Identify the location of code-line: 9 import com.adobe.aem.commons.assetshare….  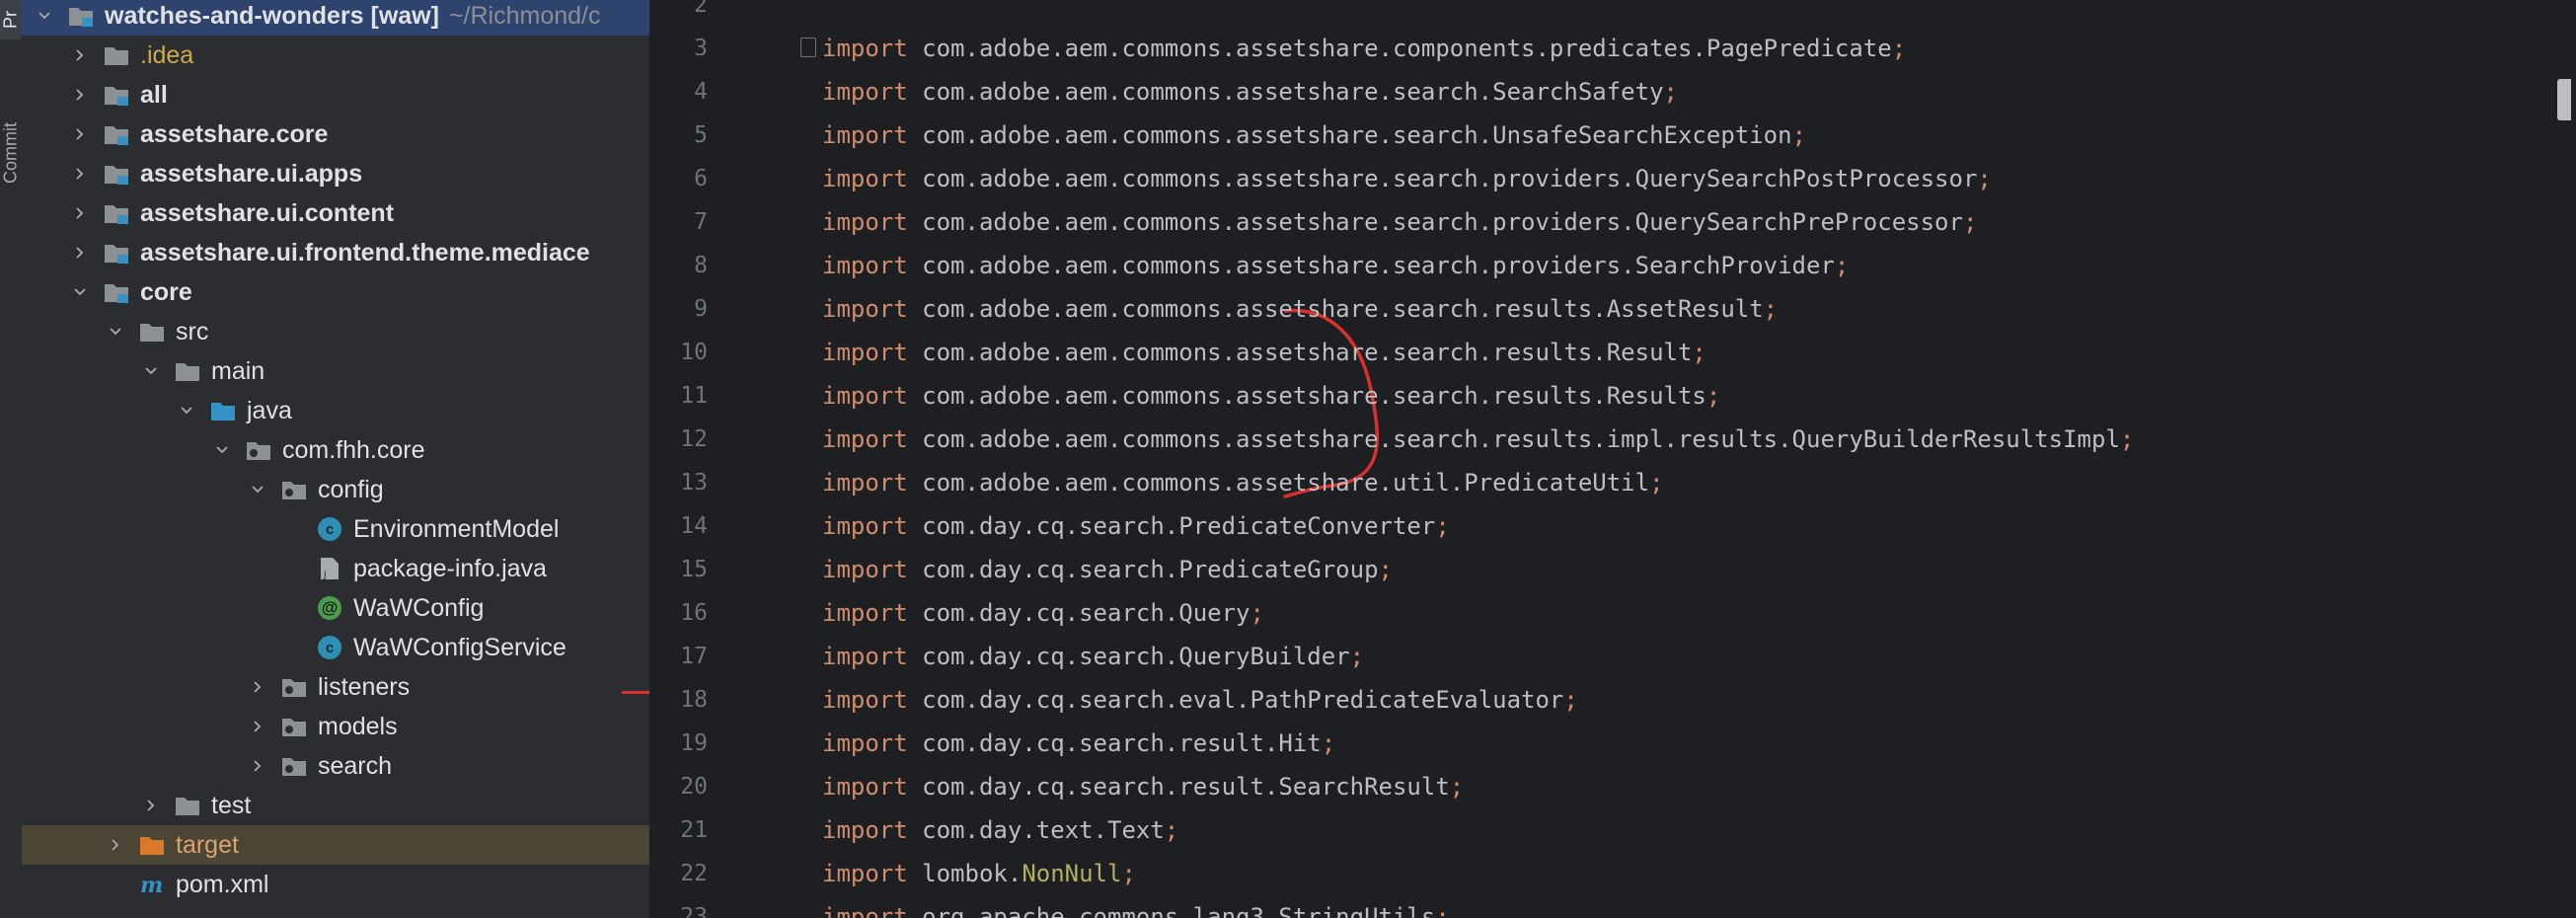
(1613, 309).